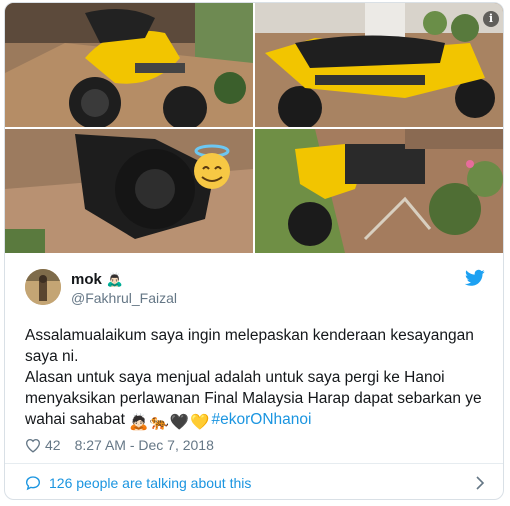  I want to click on twitter-bird-icon, so click(475, 278).